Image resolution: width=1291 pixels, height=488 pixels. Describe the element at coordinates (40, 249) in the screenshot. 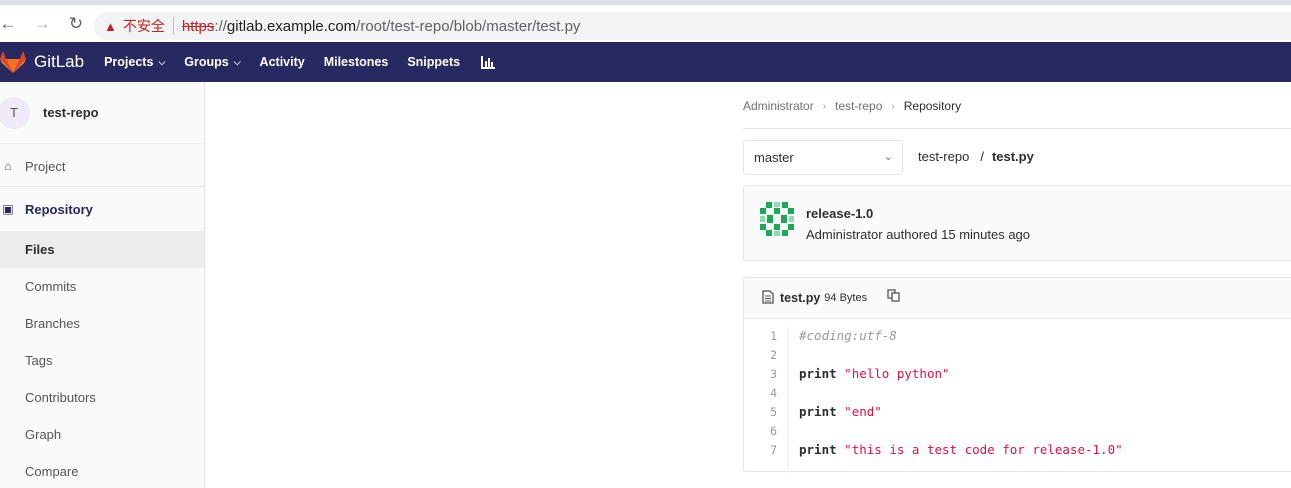

I see `sidebar-item-label: Files` at that location.